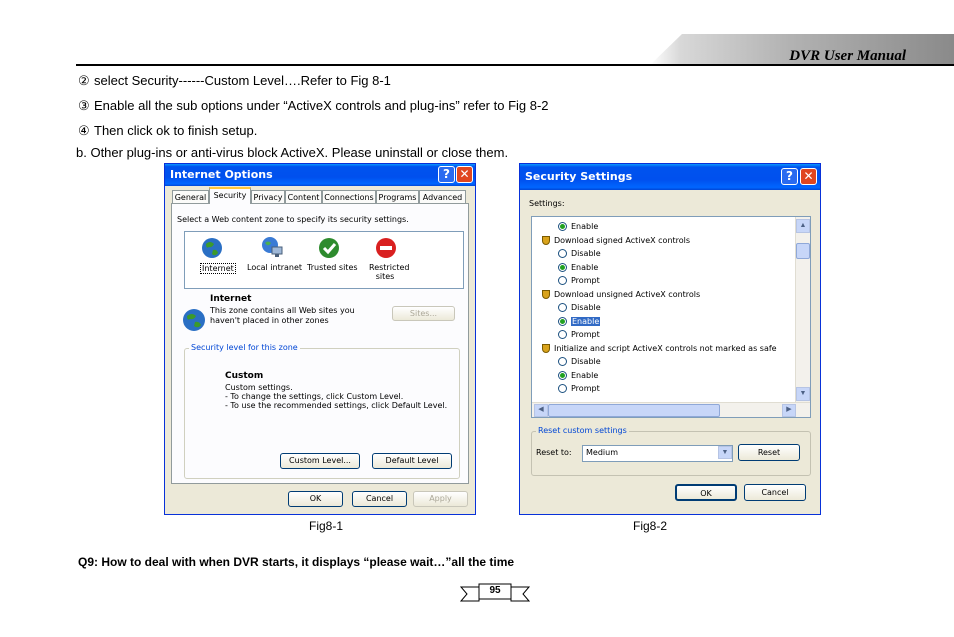 This screenshot has height=637, width=954. Describe the element at coordinates (803, 251) in the screenshot. I see `scroll-thumb` at that location.